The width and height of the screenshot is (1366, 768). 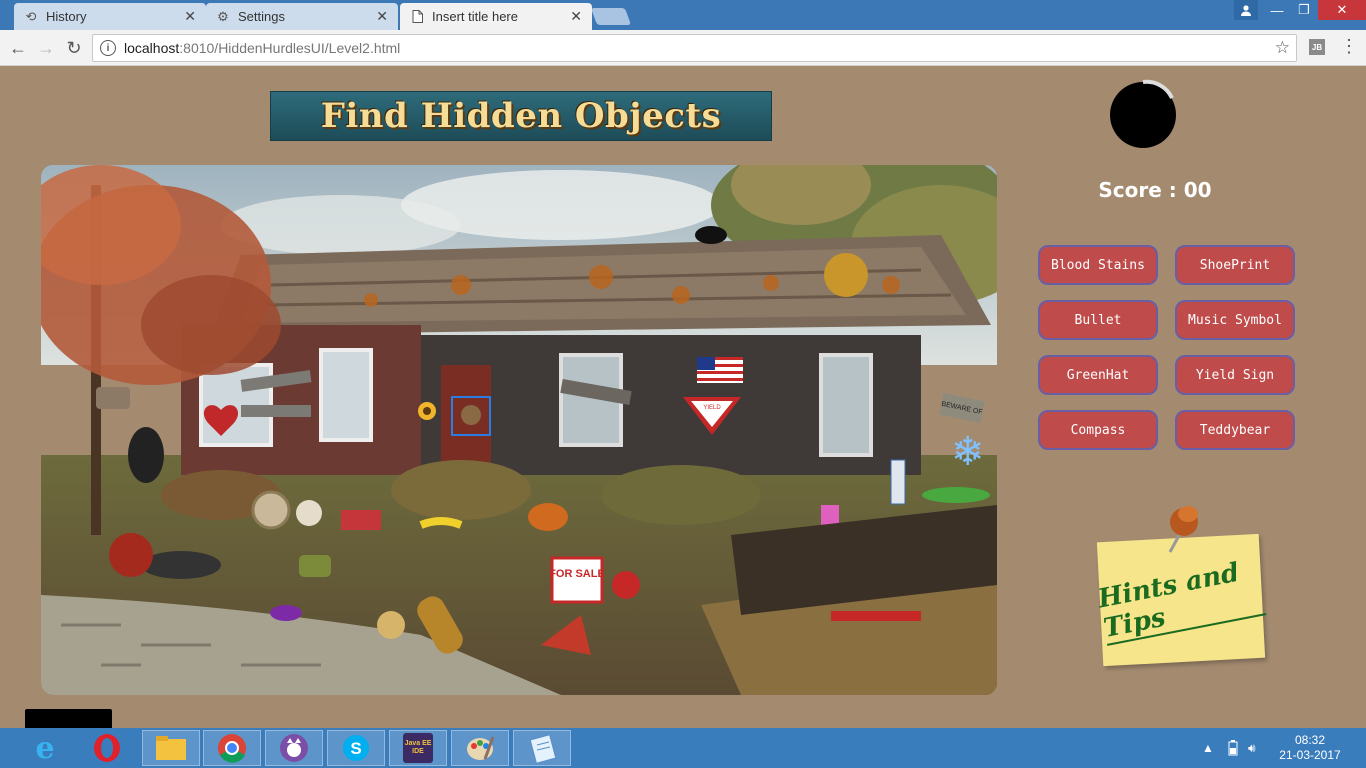 What do you see at coordinates (1181, 600) in the screenshot?
I see `hints-label: Hints and Tips` at bounding box center [1181, 600].